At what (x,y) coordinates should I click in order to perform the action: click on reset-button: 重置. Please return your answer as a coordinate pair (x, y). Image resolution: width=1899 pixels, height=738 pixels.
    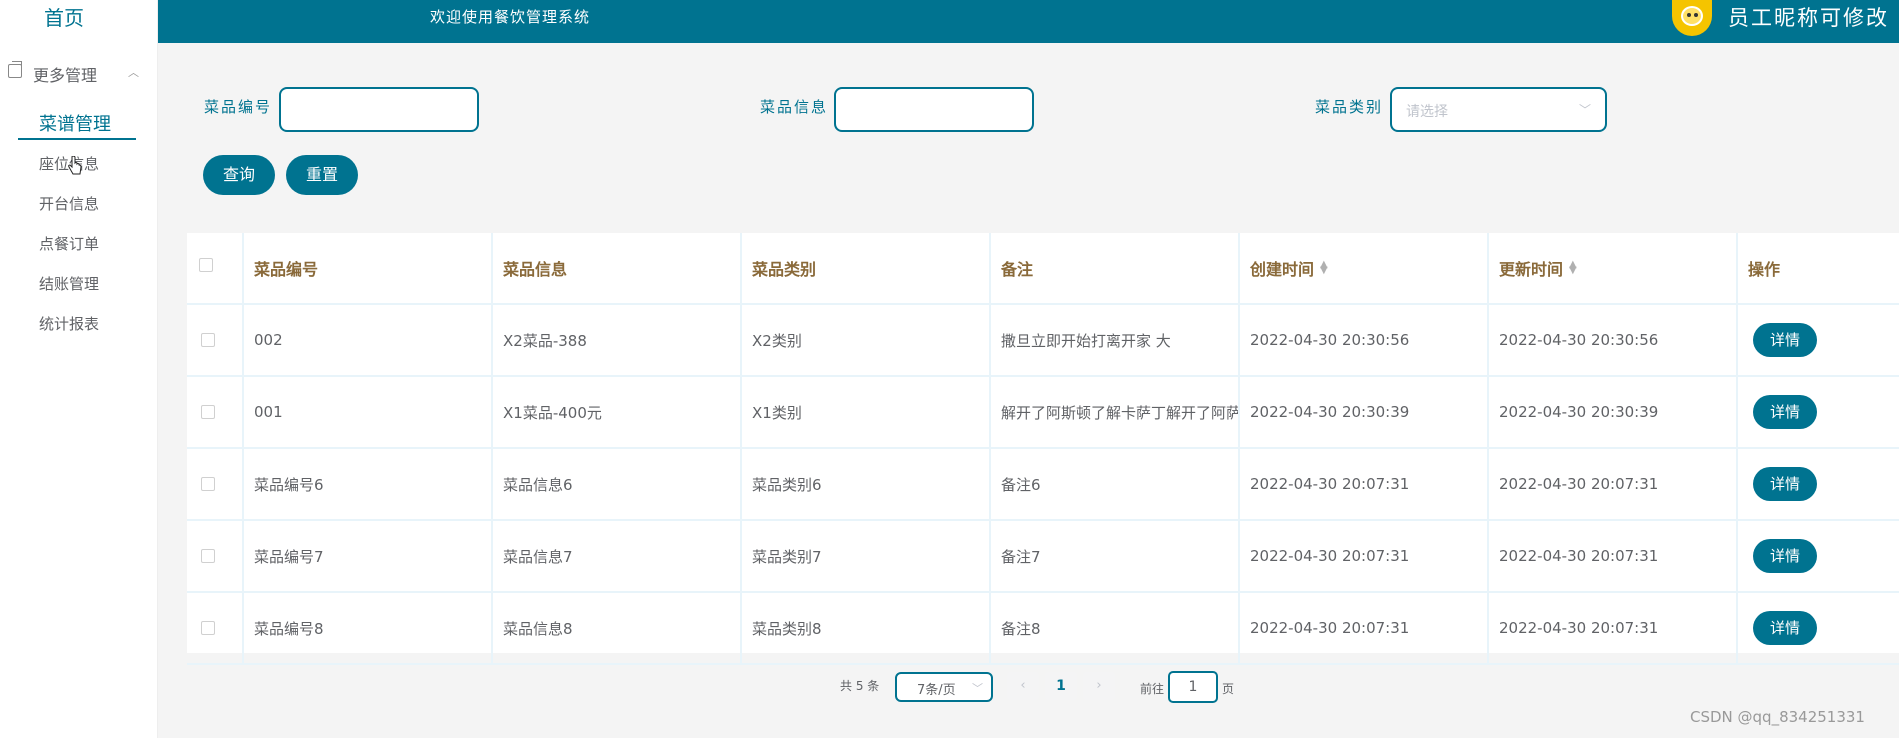
    Looking at the image, I should click on (322, 175).